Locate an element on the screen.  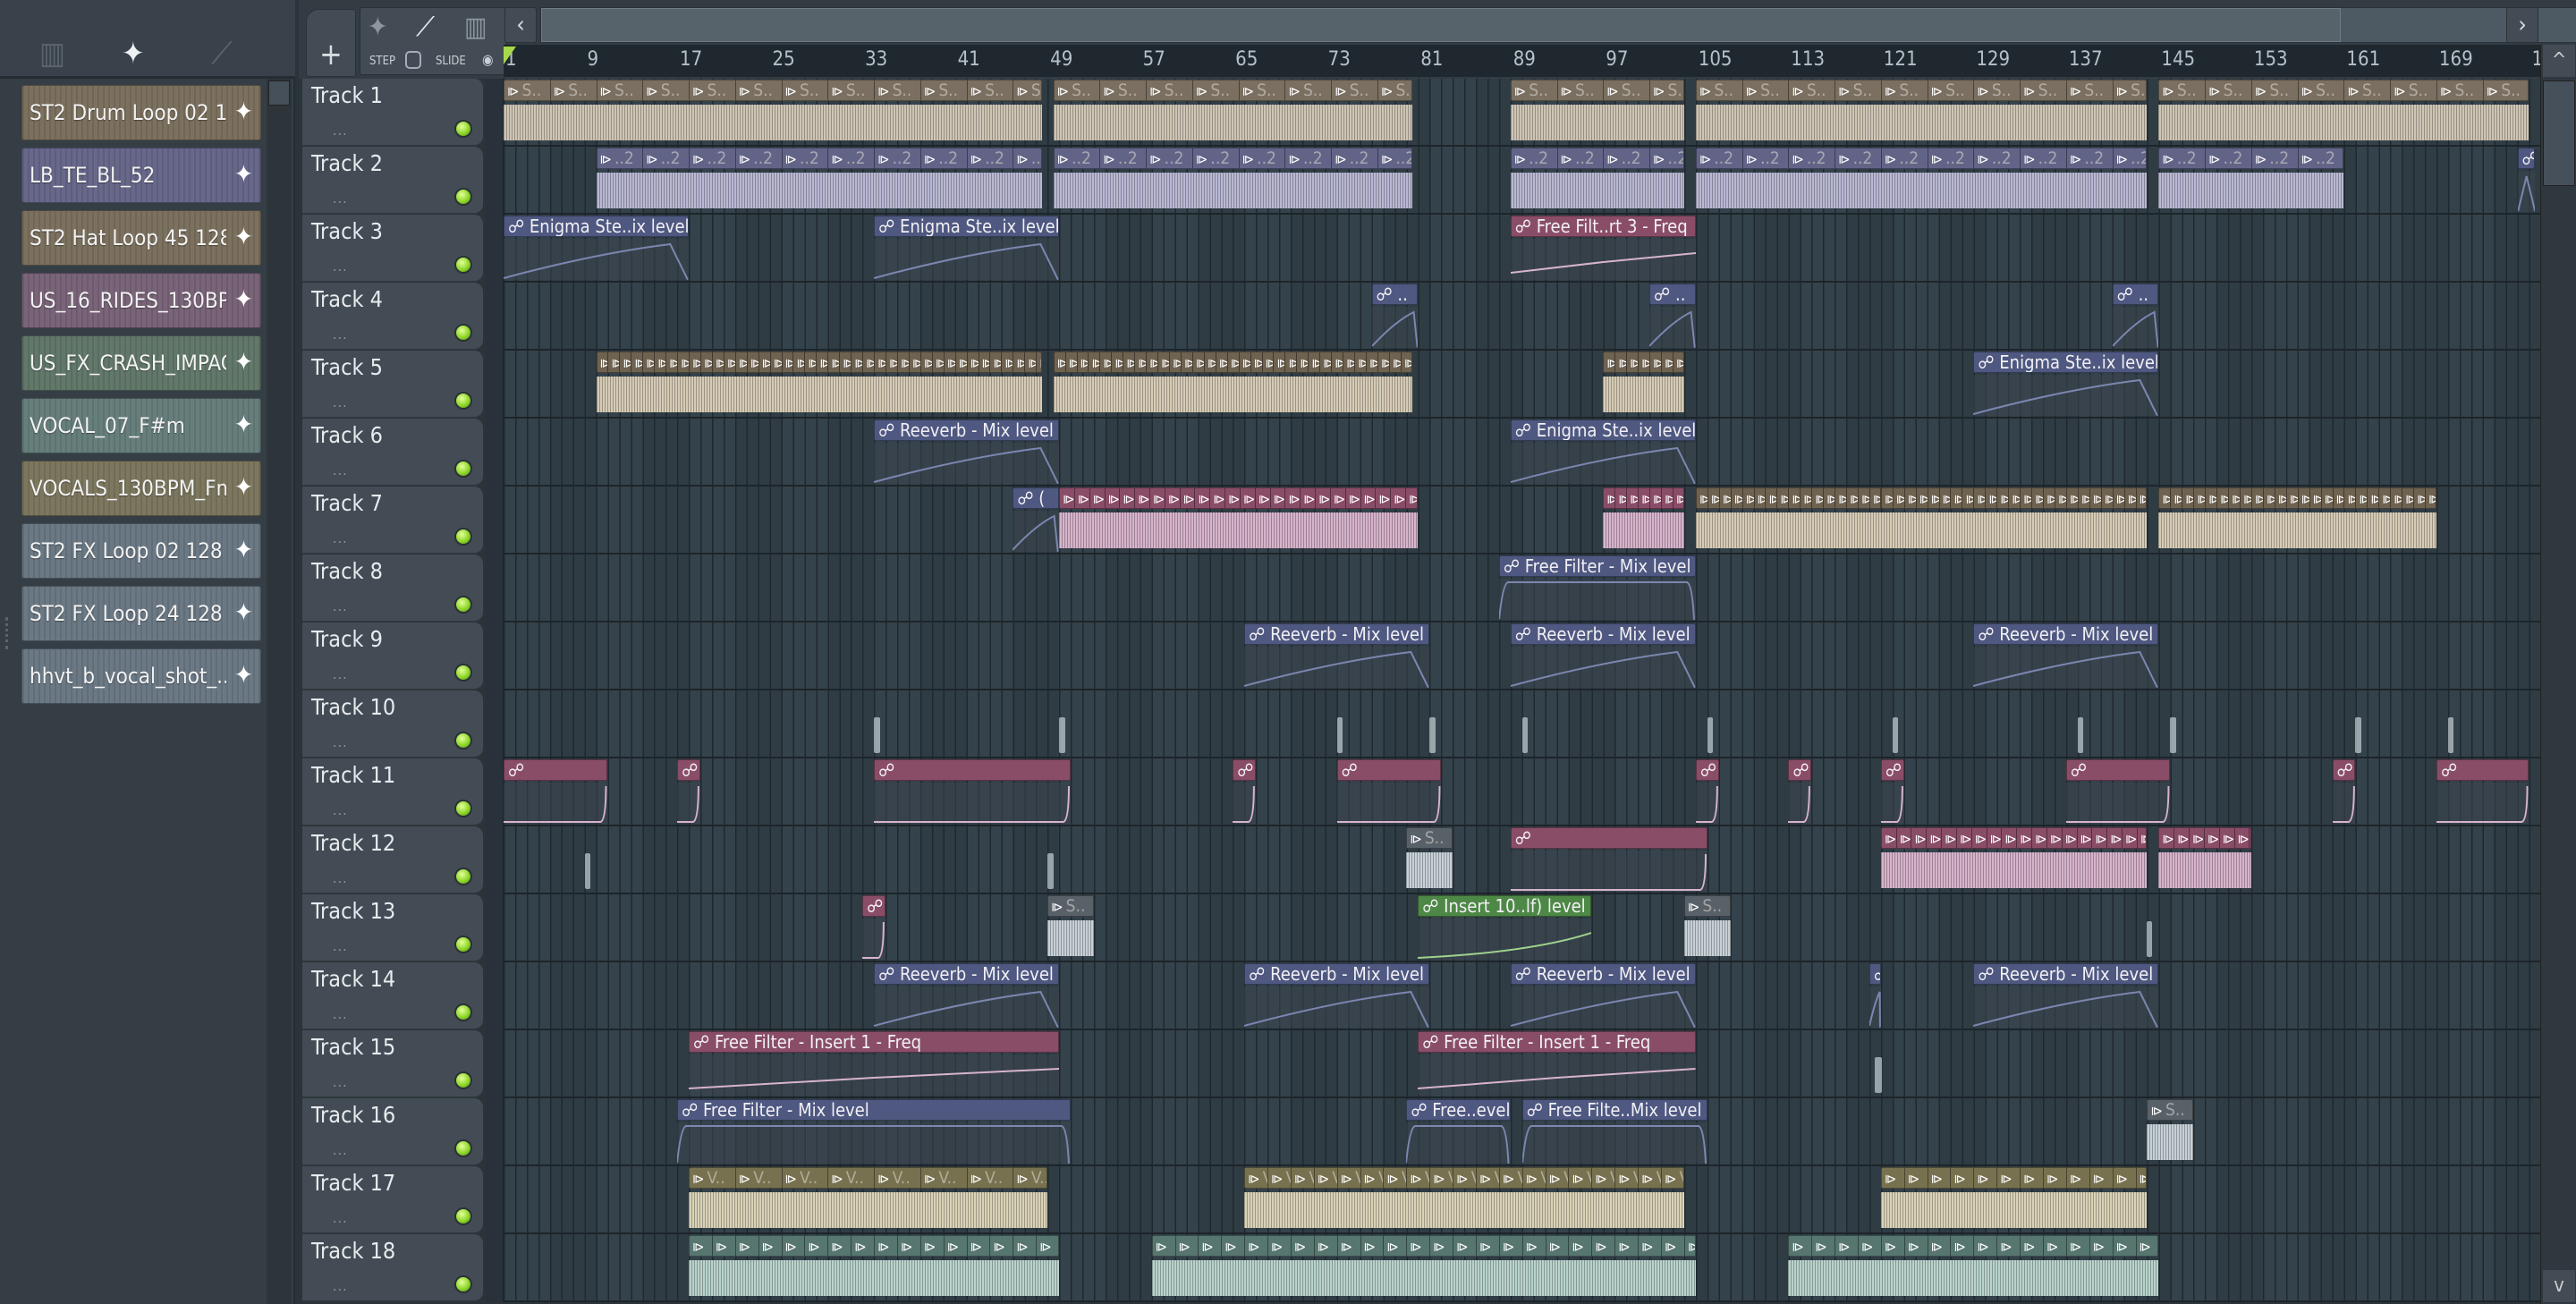
browser-clip-item: hhvt_b_vocal_shot_.. ✦ is located at coordinates (141, 676).